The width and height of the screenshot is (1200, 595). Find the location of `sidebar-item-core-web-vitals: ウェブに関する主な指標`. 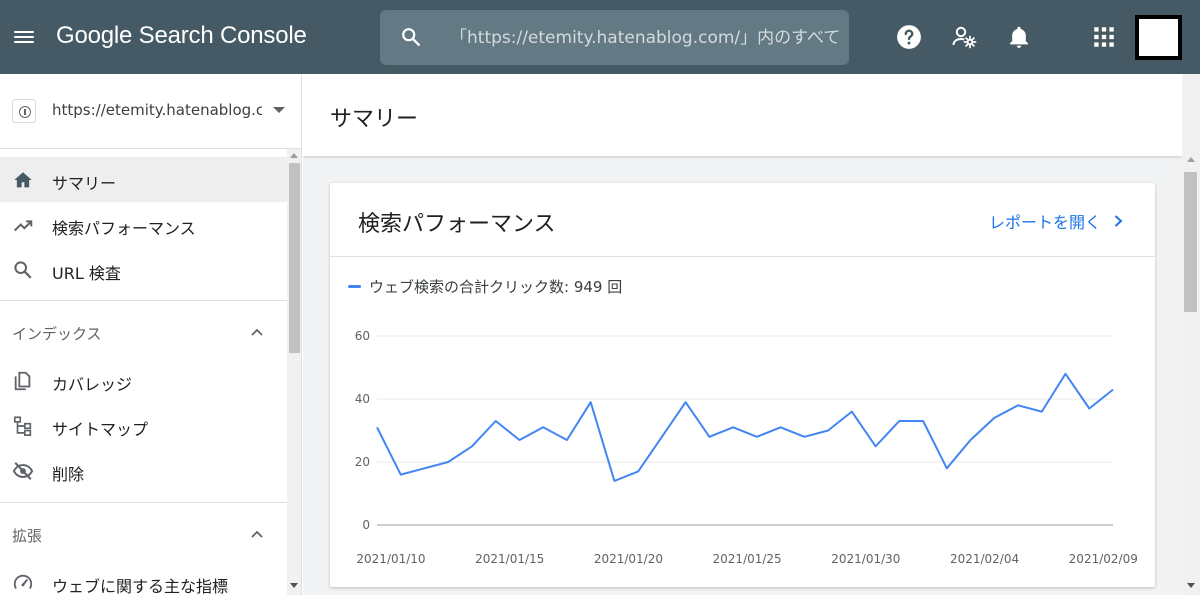

sidebar-item-core-web-vitals: ウェブに関する主な指標 is located at coordinates (143, 577).